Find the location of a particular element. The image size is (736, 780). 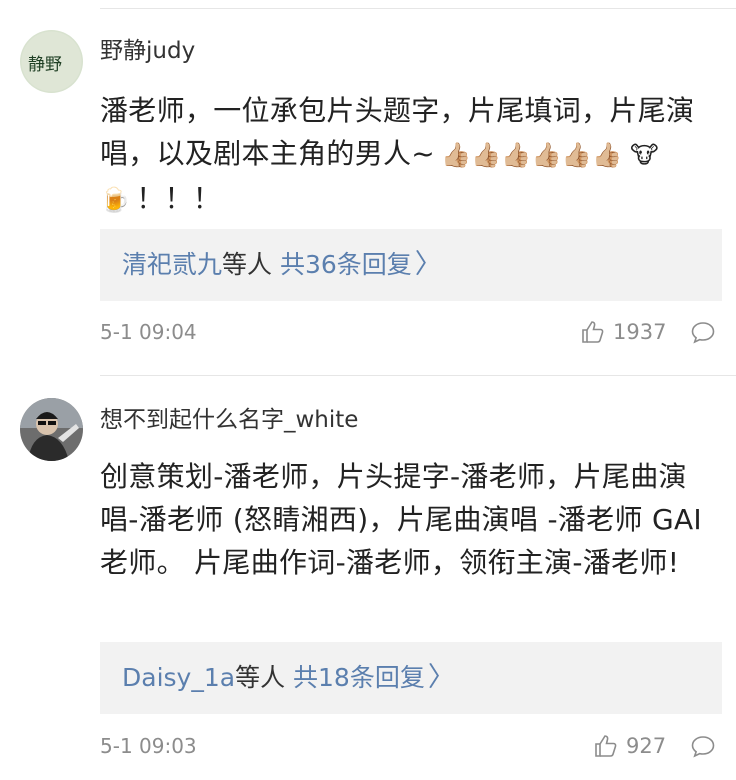

comment-time: 5-1 09:03 is located at coordinates (148, 746).